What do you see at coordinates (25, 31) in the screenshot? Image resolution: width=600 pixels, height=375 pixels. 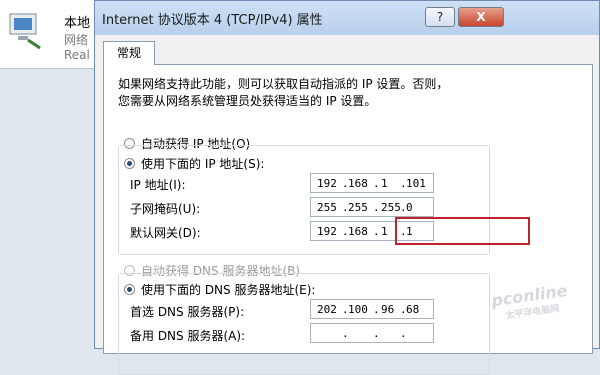 I see `network-adapter-icon` at bounding box center [25, 31].